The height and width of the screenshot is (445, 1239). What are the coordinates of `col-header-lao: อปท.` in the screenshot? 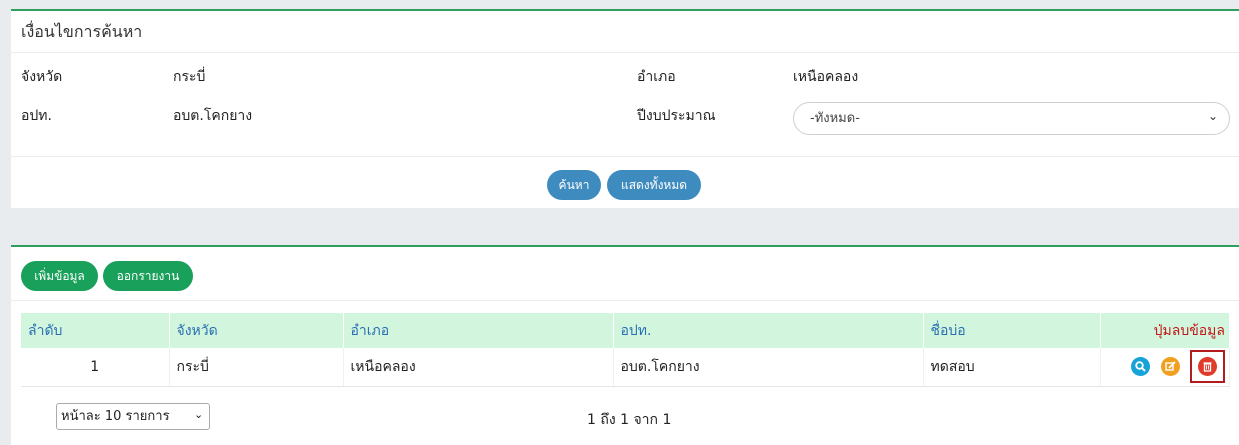 It's located at (768, 330).